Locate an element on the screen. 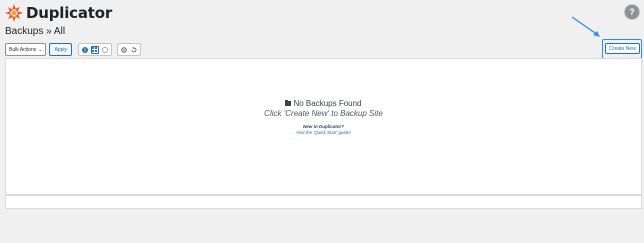 Image resolution: width=644 pixels, height=243 pixels. chevron-down-icon: ⌄ is located at coordinates (40, 49).